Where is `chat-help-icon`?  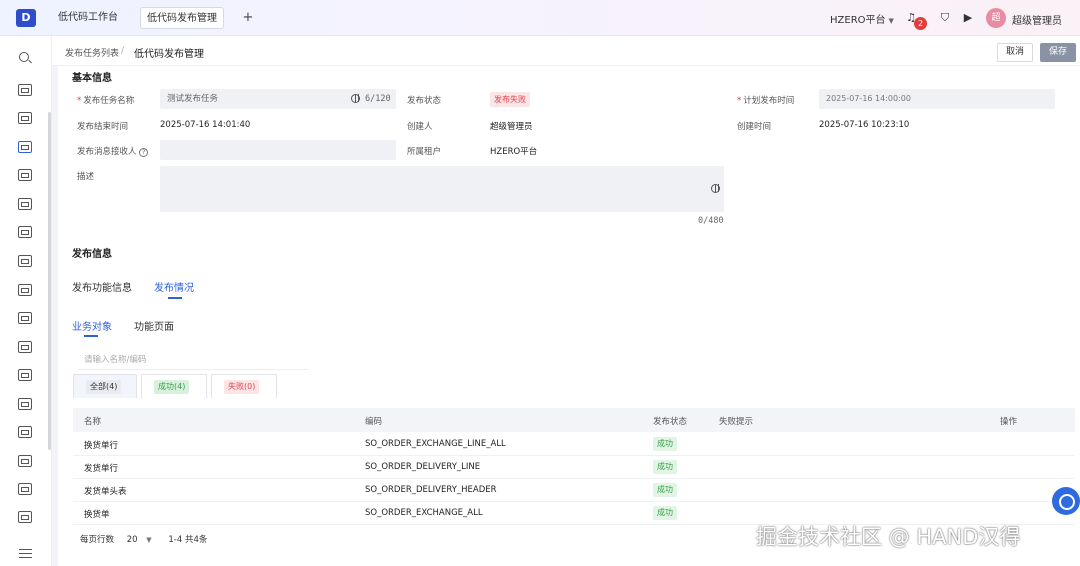 chat-help-icon is located at coordinates (1066, 501).